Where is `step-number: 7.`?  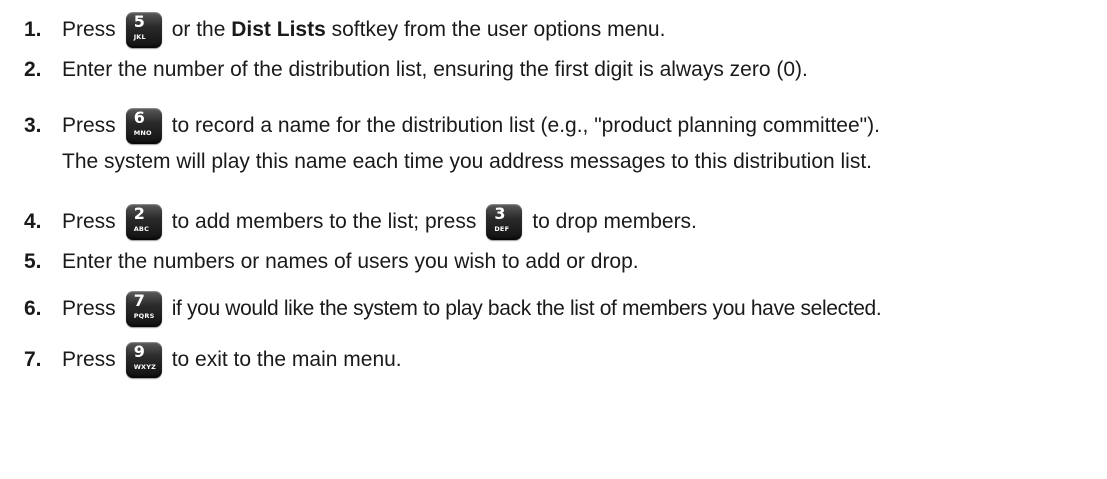 step-number: 7. is located at coordinates (33, 359).